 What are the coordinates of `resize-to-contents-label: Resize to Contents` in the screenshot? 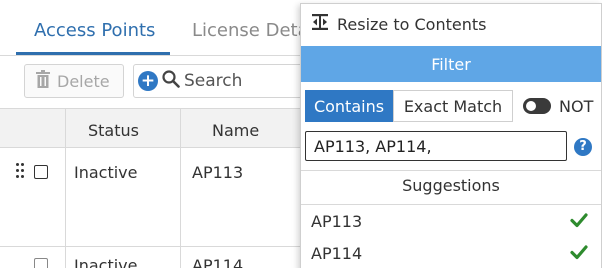 It's located at (412, 24).